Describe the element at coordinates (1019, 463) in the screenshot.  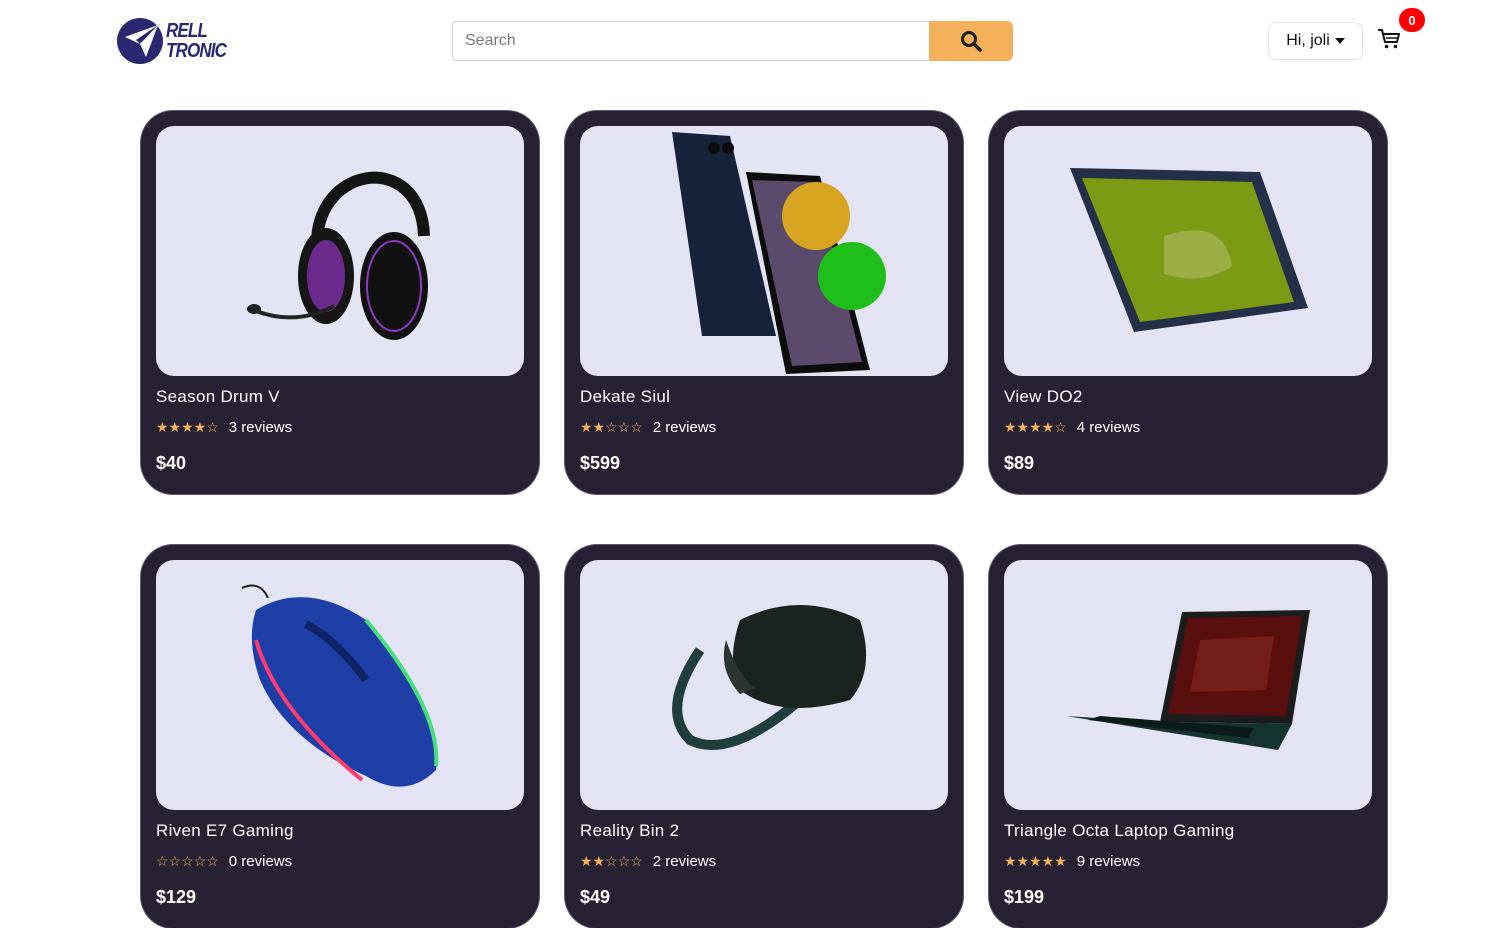
I see `product-price: $89` at that location.